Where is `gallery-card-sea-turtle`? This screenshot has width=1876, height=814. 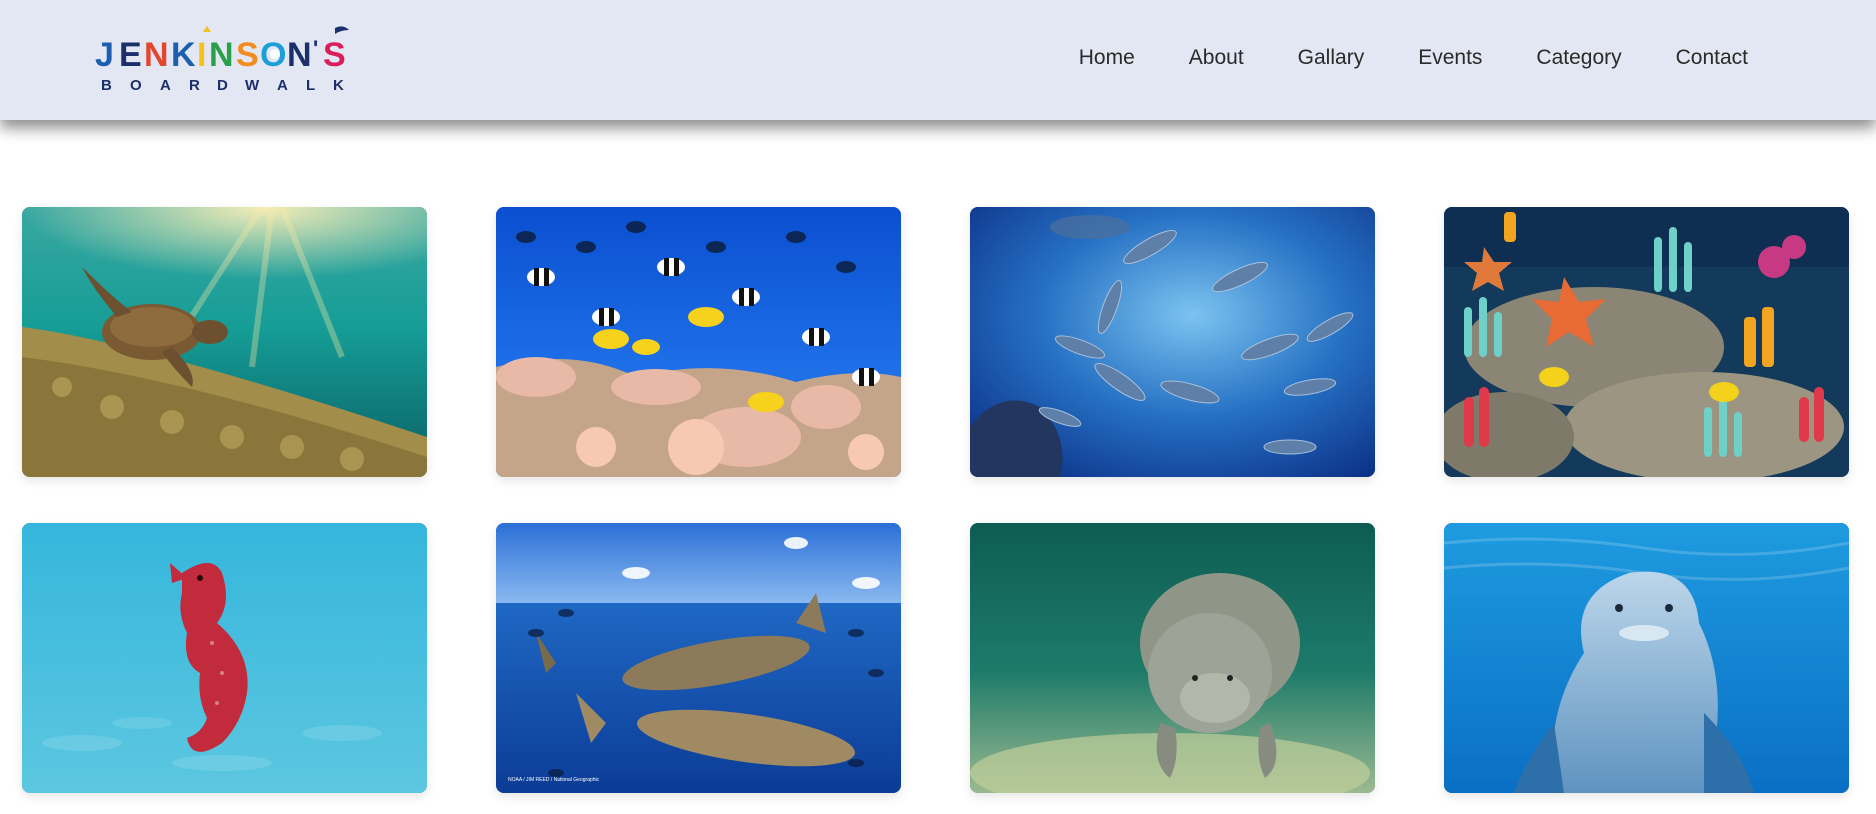
gallery-card-sea-turtle is located at coordinates (224, 342).